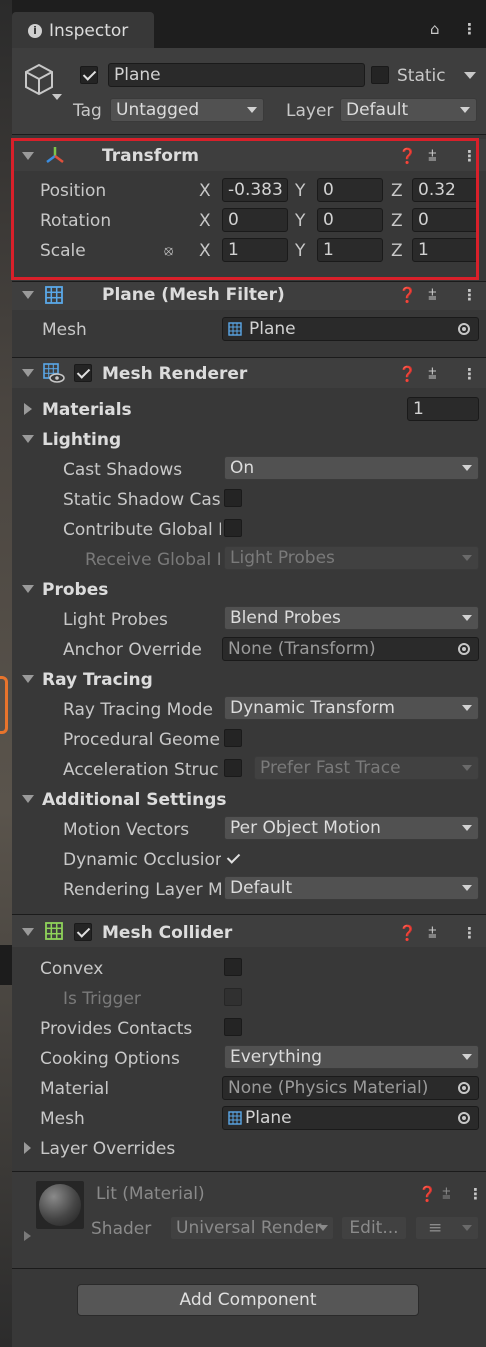  I want to click on convex-checkbox, so click(233, 967).